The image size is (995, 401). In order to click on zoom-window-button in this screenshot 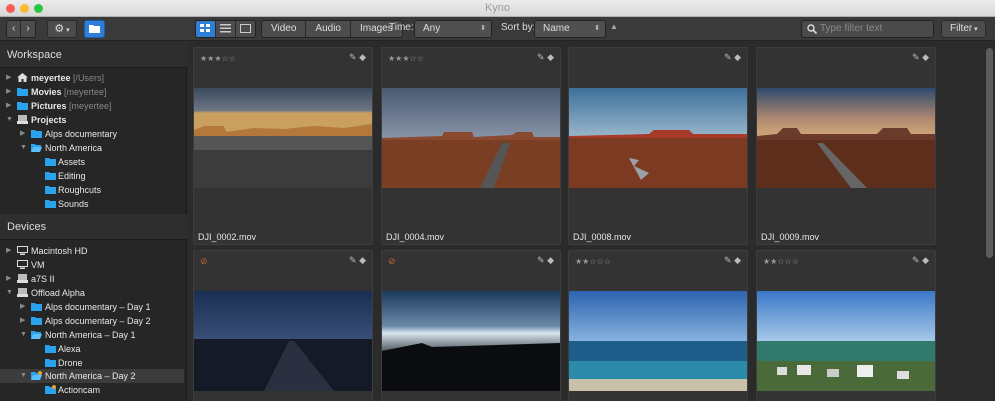, I will do `click(38, 8)`.